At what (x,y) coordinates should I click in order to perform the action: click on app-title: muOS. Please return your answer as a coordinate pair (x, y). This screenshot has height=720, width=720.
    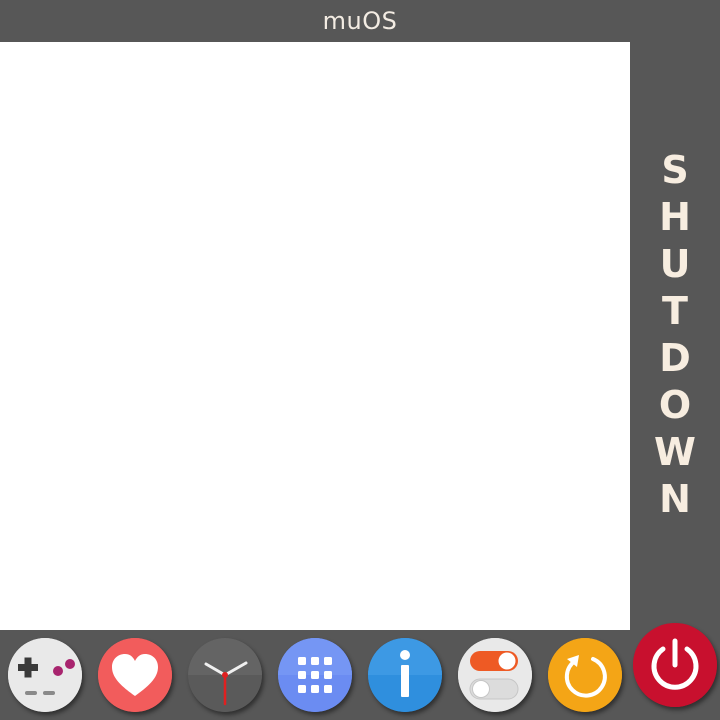
    Looking at the image, I should click on (360, 21).